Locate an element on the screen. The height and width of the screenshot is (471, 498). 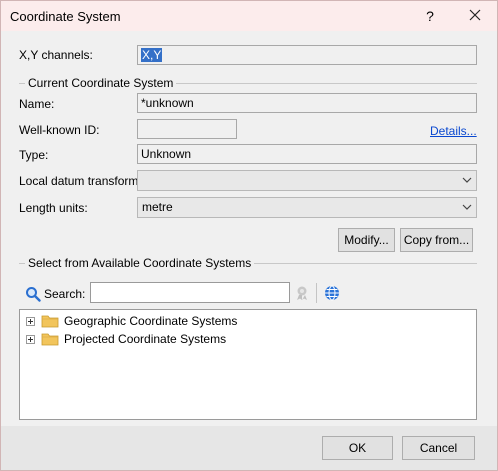
clear-search-icon is located at coordinates (302, 293).